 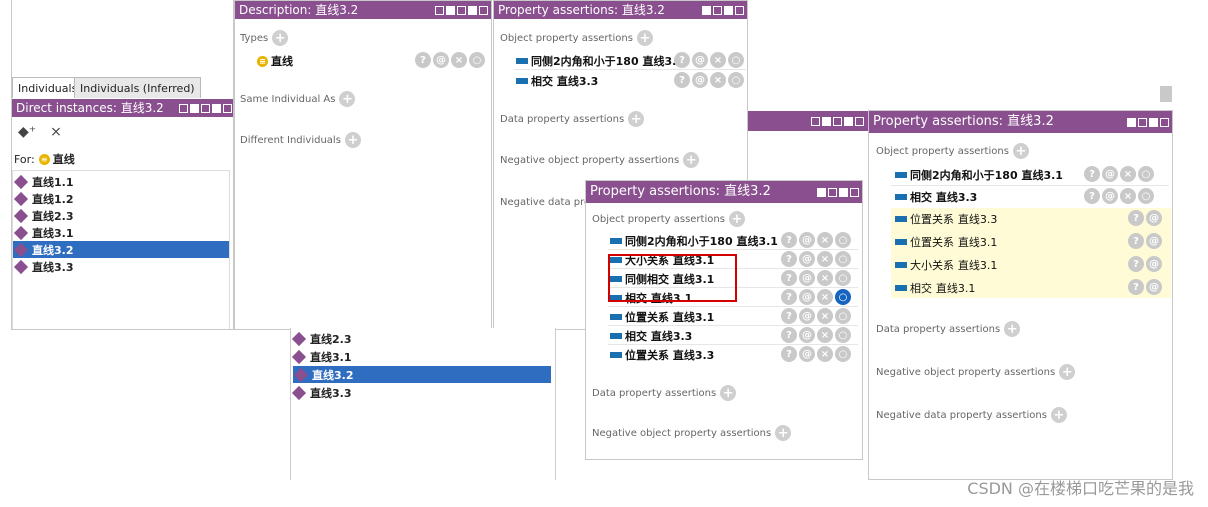 I want to click on assertion-row: 位置关系 直线3.3, so click(x=662, y=355).